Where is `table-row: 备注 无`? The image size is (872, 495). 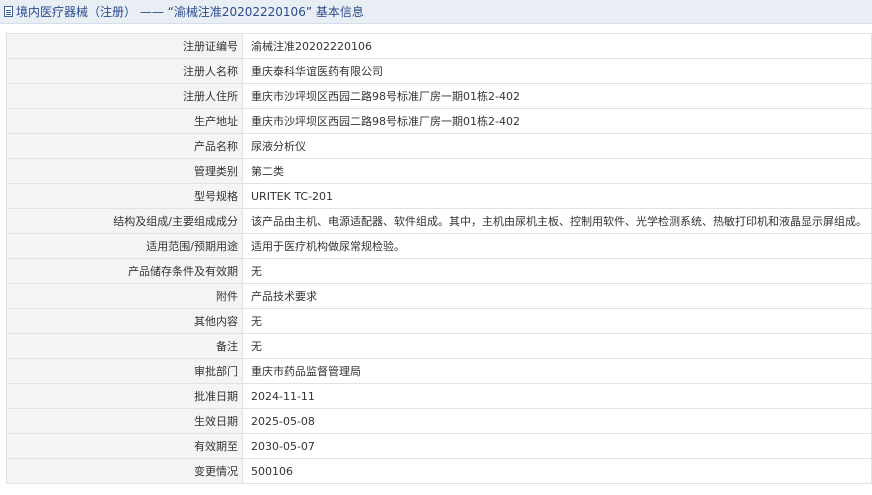
table-row: 备注 无 is located at coordinates (439, 346).